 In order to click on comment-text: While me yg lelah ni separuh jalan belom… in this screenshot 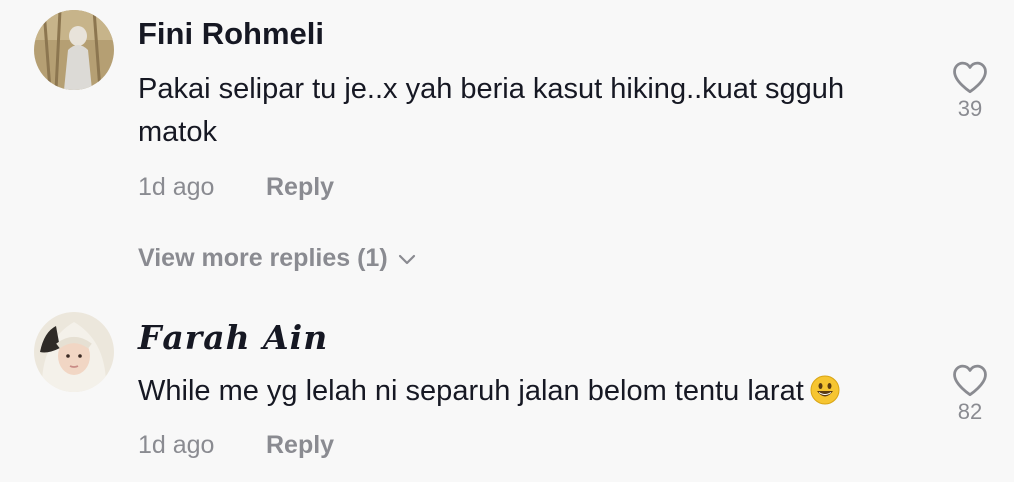, I will do `click(533, 391)`.